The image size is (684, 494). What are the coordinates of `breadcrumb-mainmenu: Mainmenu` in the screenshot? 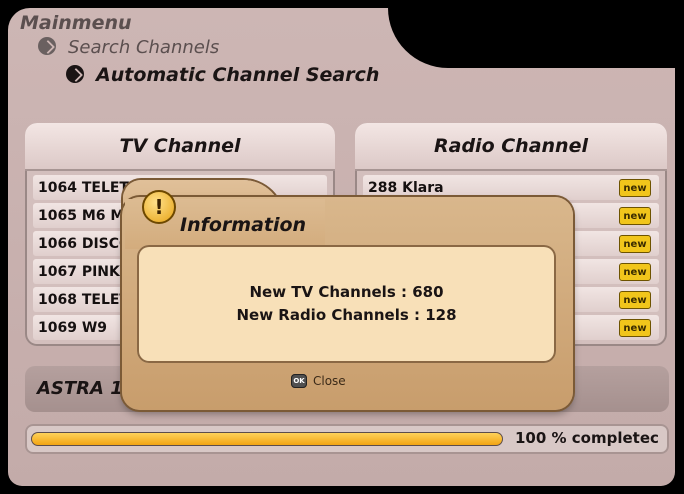 It's located at (76, 23).